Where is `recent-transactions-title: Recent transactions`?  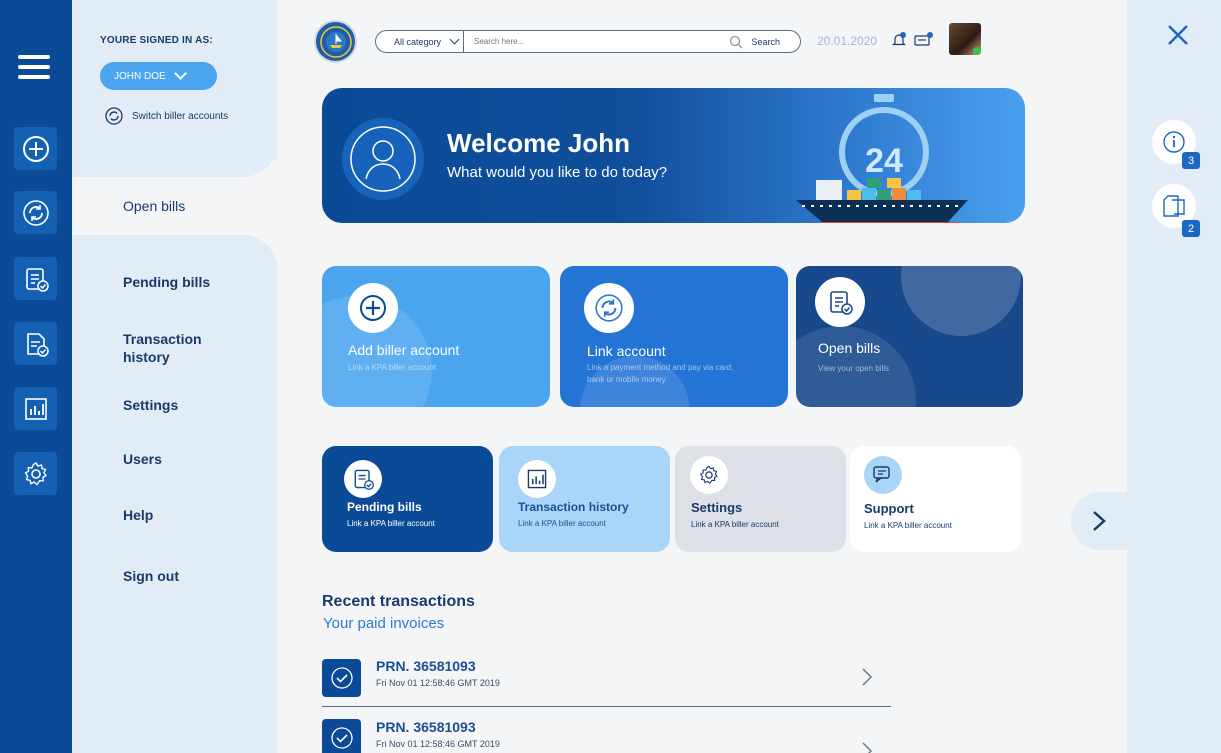 recent-transactions-title: Recent transactions is located at coordinates (398, 601).